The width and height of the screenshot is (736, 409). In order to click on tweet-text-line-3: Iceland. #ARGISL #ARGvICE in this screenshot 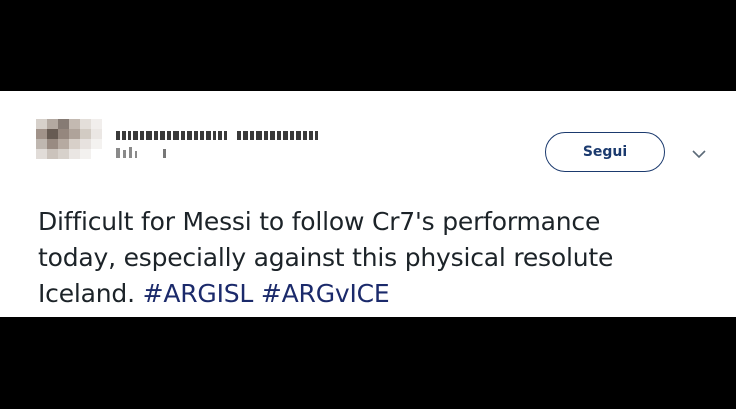, I will do `click(383, 294)`.